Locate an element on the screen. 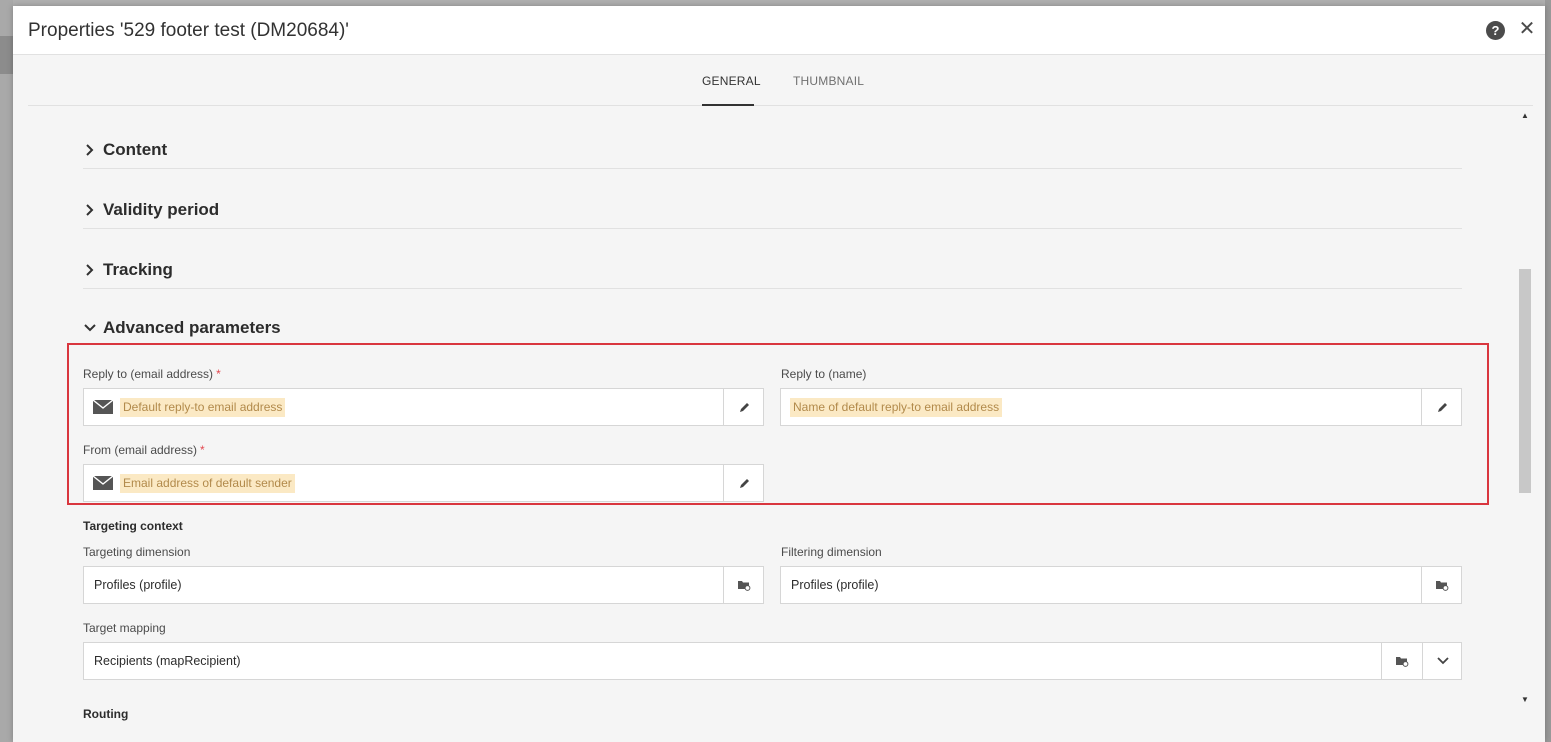 This screenshot has height=742, width=1551. scroll-thumb is located at coordinates (1525, 381).